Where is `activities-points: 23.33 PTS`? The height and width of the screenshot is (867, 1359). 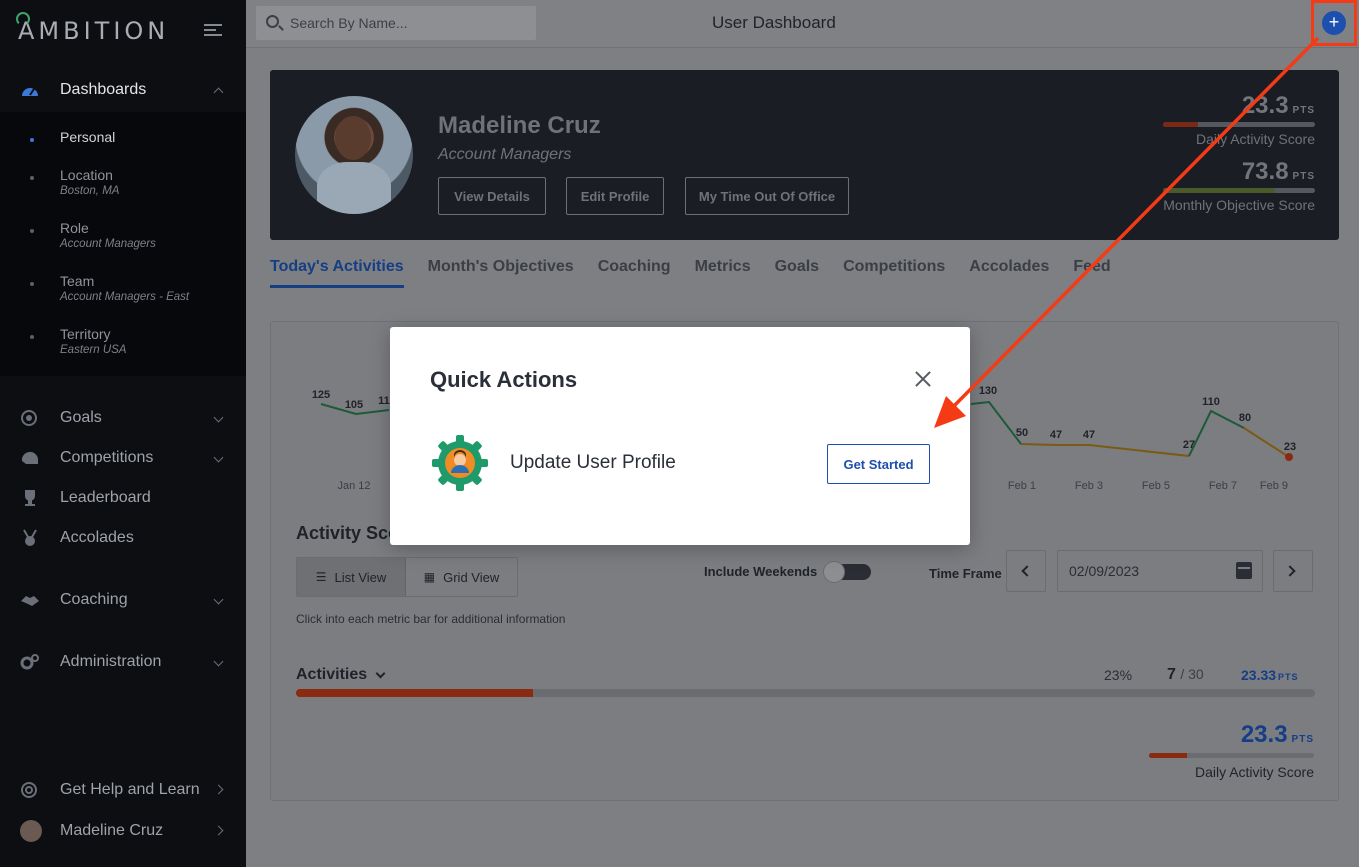
activities-points: 23.33 PTS is located at coordinates (1270, 675).